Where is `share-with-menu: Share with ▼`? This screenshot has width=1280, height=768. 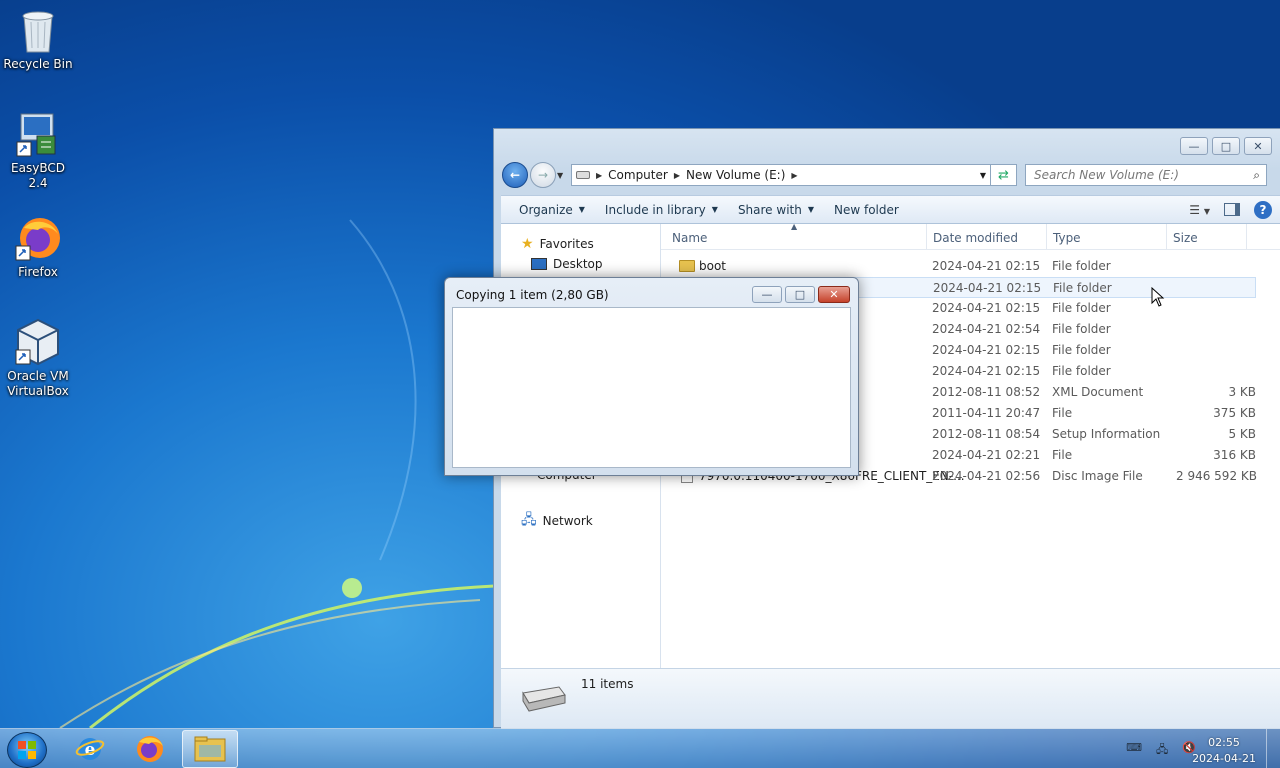 share-with-menu: Share with ▼ is located at coordinates (780, 210).